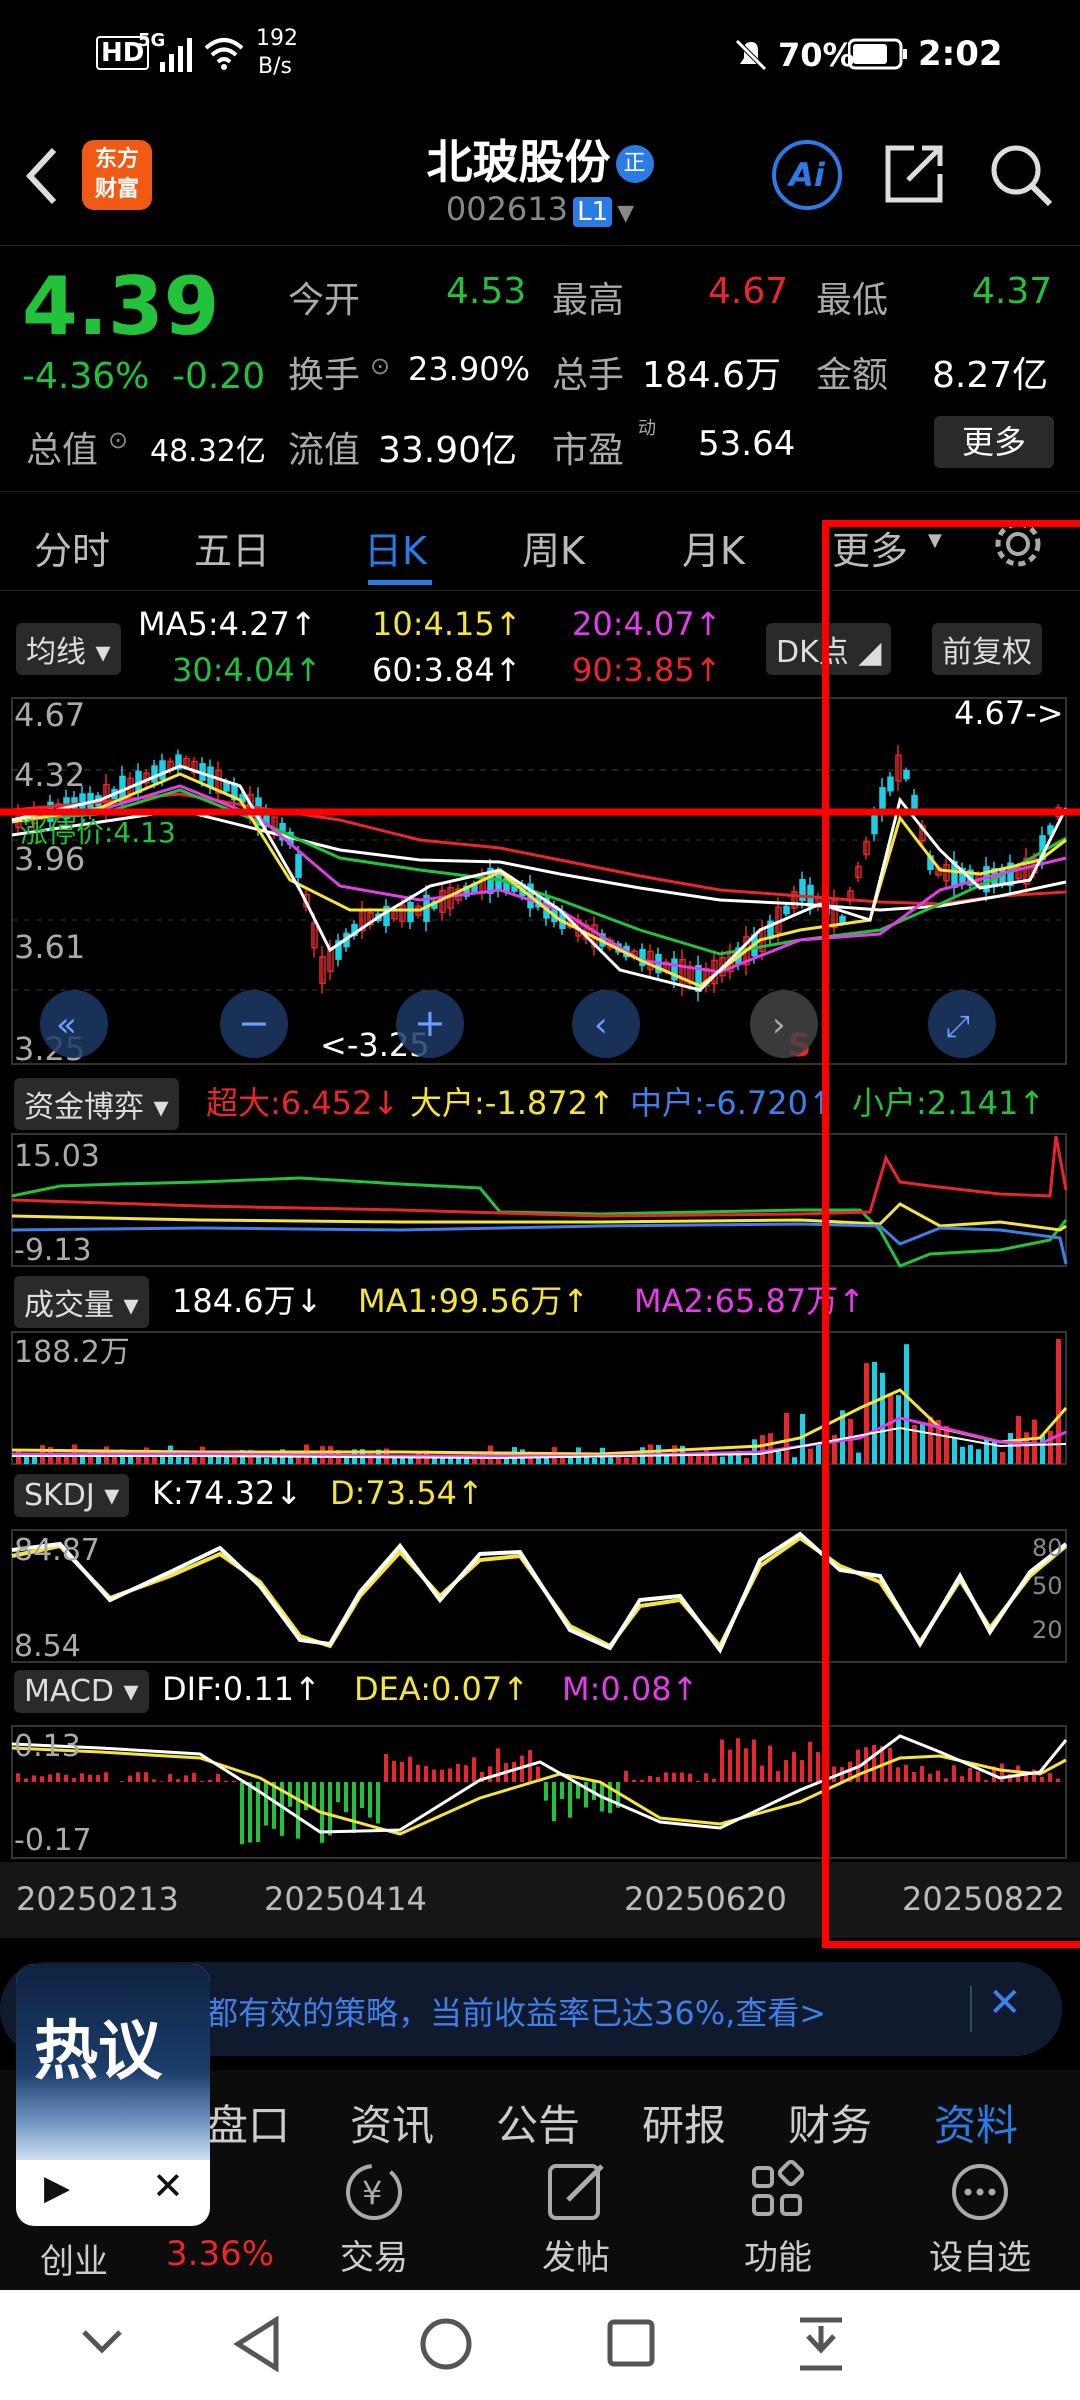  I want to click on post-button: 发帖, so click(576, 2219).